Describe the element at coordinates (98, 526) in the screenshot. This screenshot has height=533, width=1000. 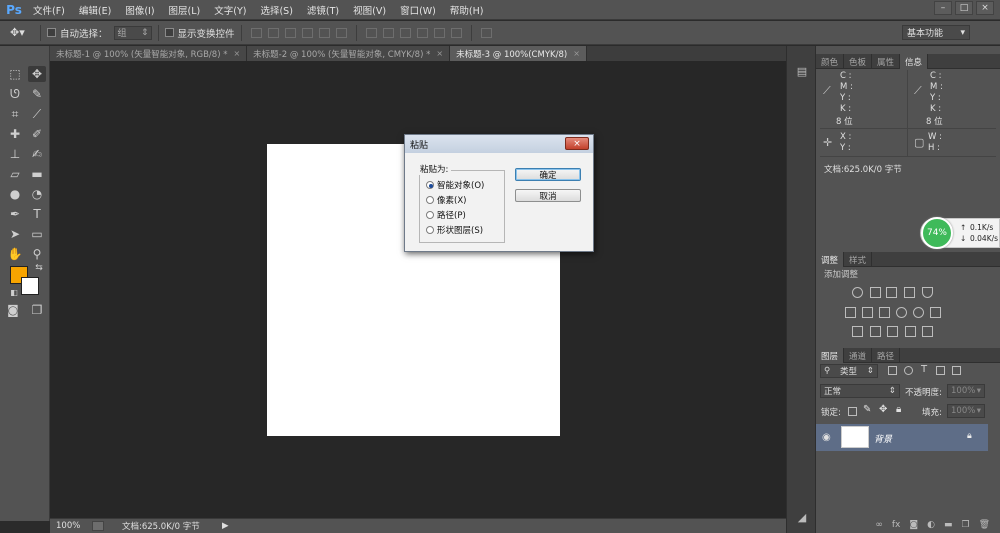
I see `proof-icon` at that location.